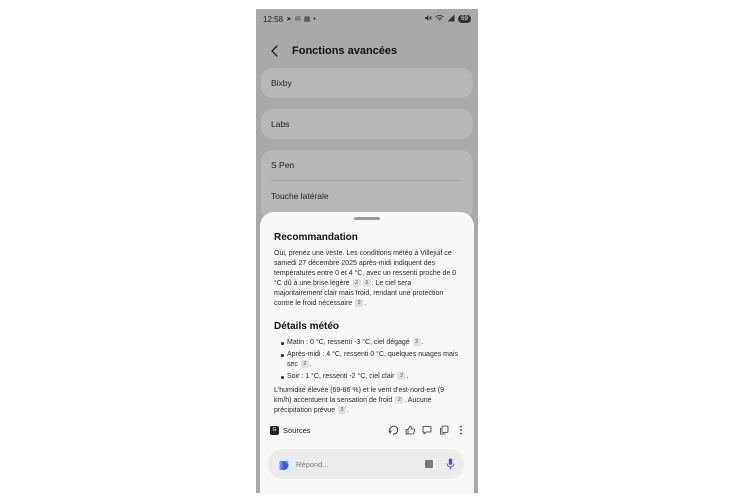 This screenshot has width=750, height=500. Describe the element at coordinates (365, 303) in the screenshot. I see `recommendation-text-3: .` at that location.